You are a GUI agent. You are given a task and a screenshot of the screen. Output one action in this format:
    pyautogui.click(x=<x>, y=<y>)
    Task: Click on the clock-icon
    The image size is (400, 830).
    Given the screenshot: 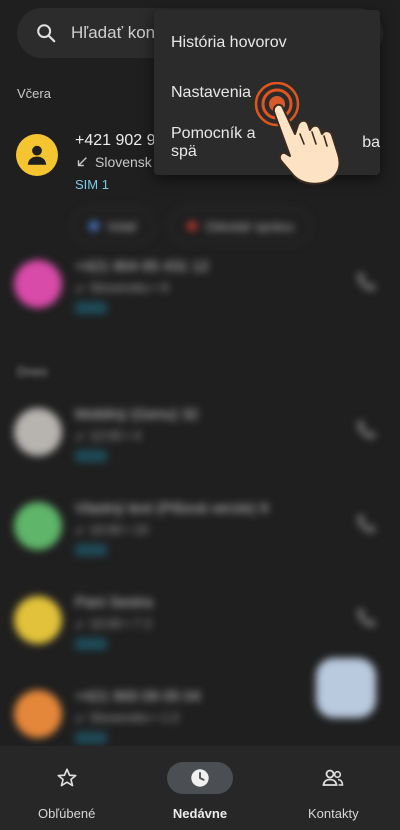 What is the action you would take?
    pyautogui.click(x=200, y=778)
    